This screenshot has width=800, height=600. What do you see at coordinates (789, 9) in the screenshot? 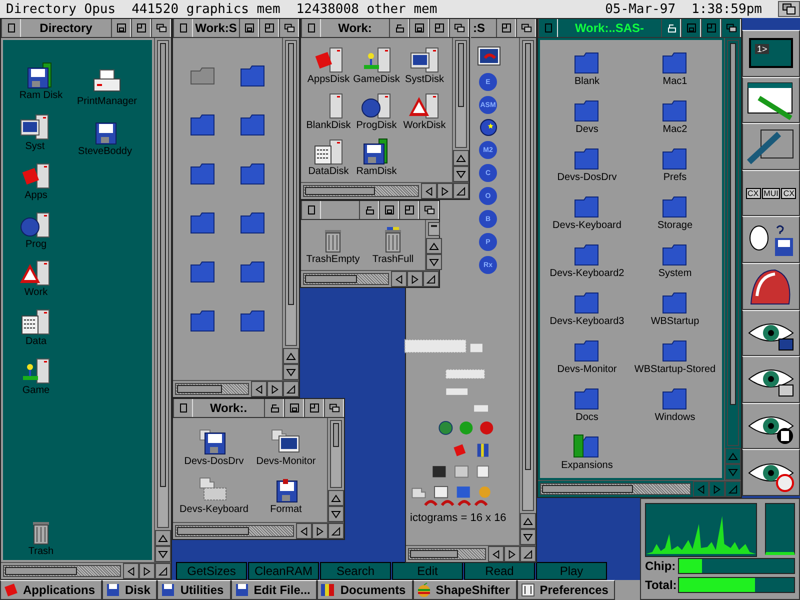
I see `depth-gadget` at bounding box center [789, 9].